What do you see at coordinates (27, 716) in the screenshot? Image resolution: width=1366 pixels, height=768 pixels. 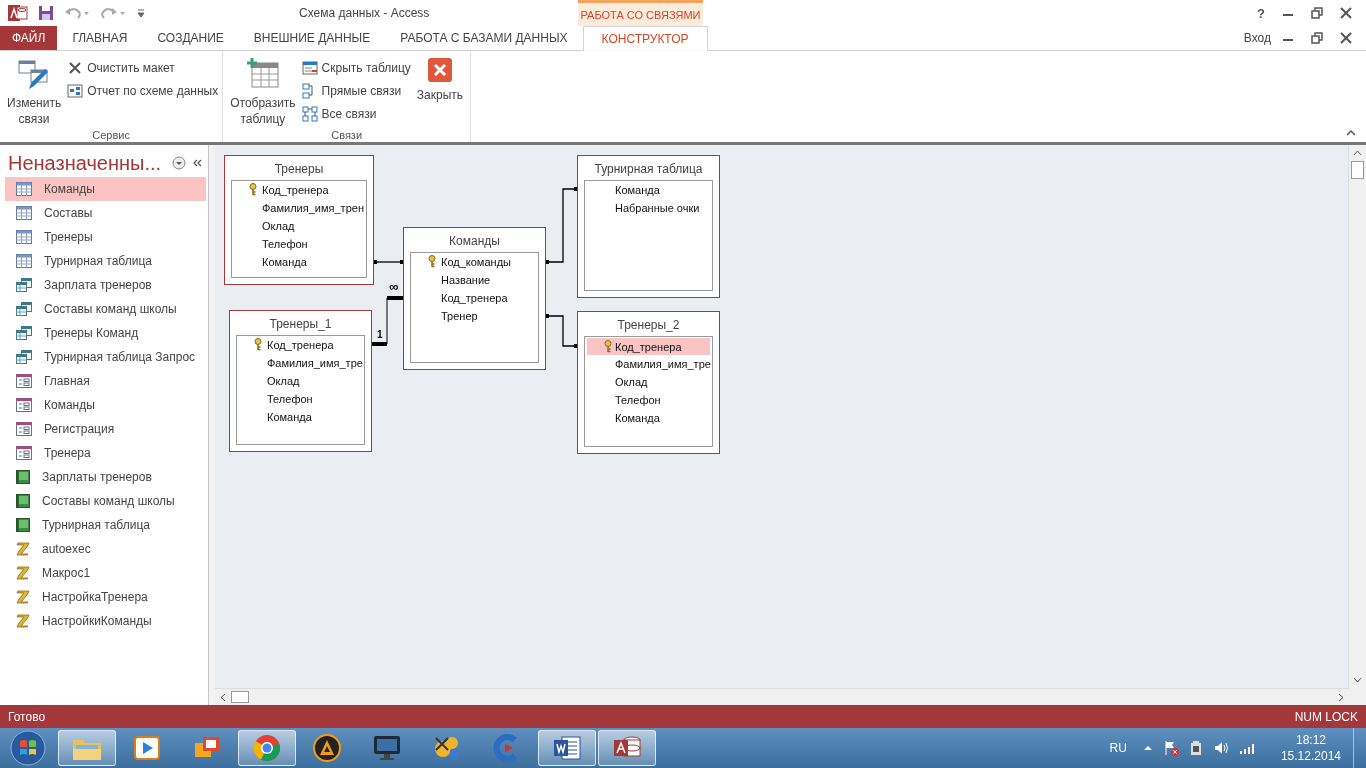 I see `status-text: Готово` at bounding box center [27, 716].